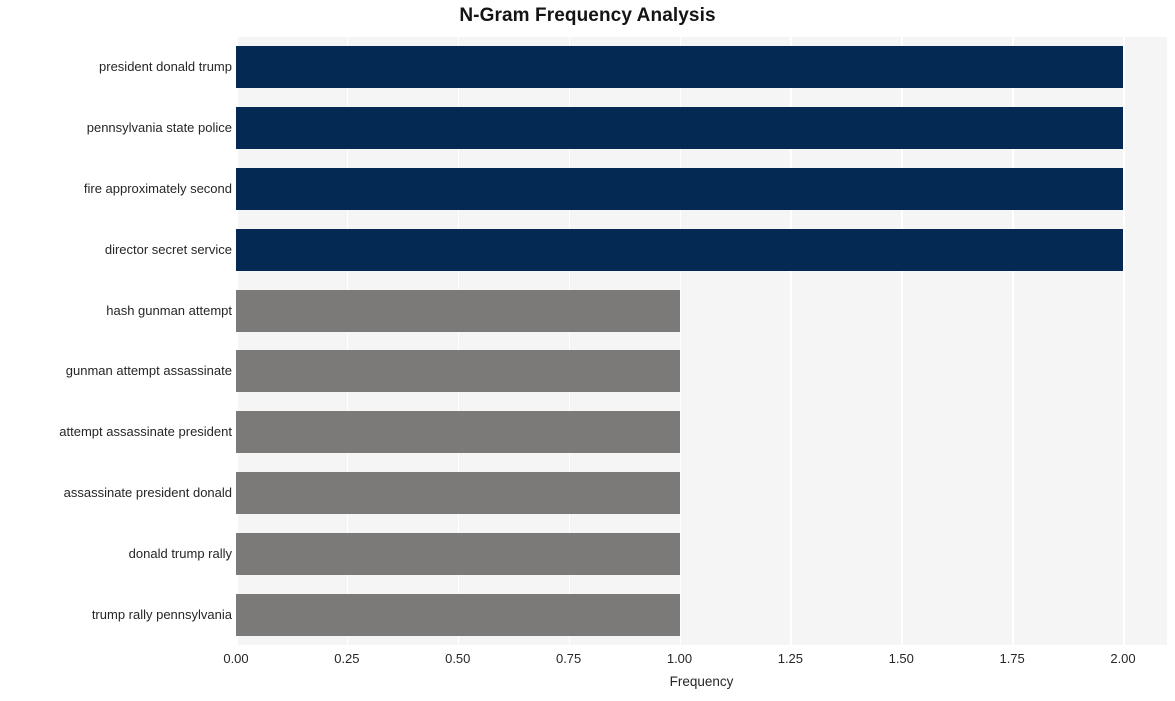 This screenshot has width=1175, height=701. I want to click on y-tick-label: hash gunman attempt, so click(169, 310).